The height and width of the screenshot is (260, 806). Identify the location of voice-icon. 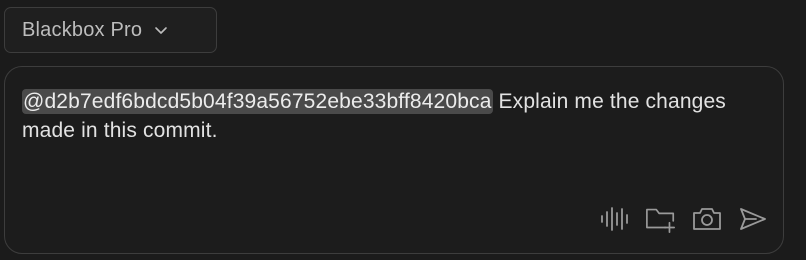
(615, 219).